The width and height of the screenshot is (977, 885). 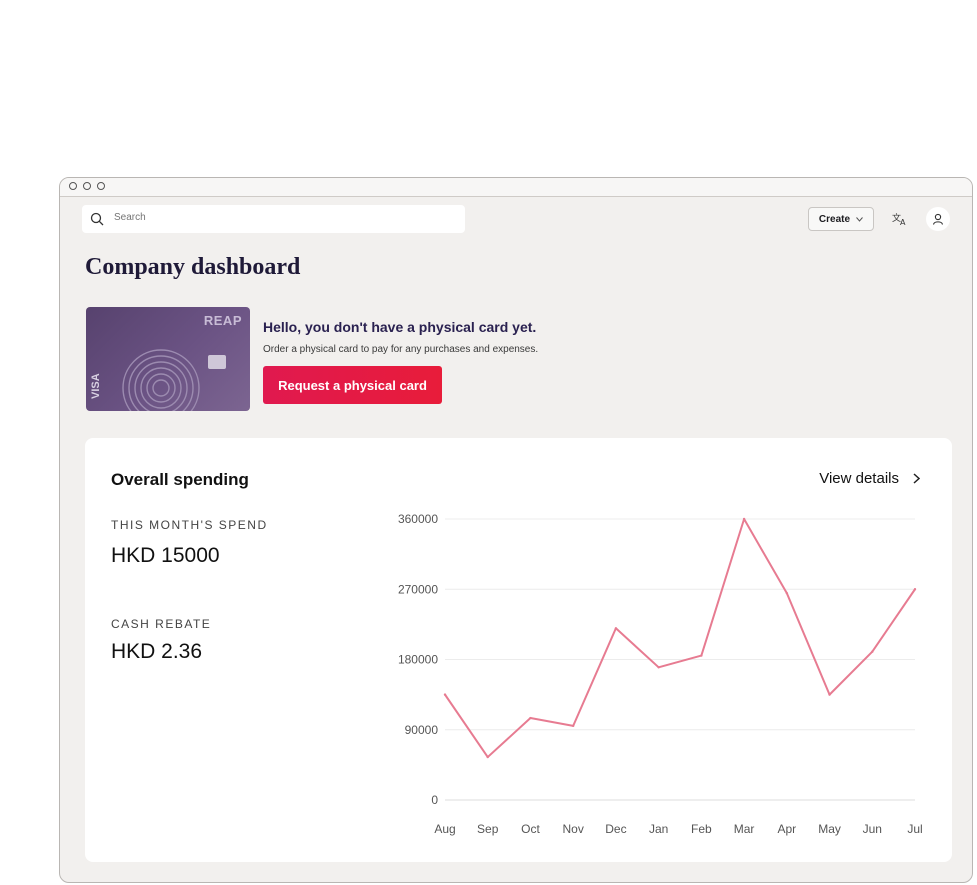 I want to click on page-title: Company dashboard, so click(x=193, y=267).